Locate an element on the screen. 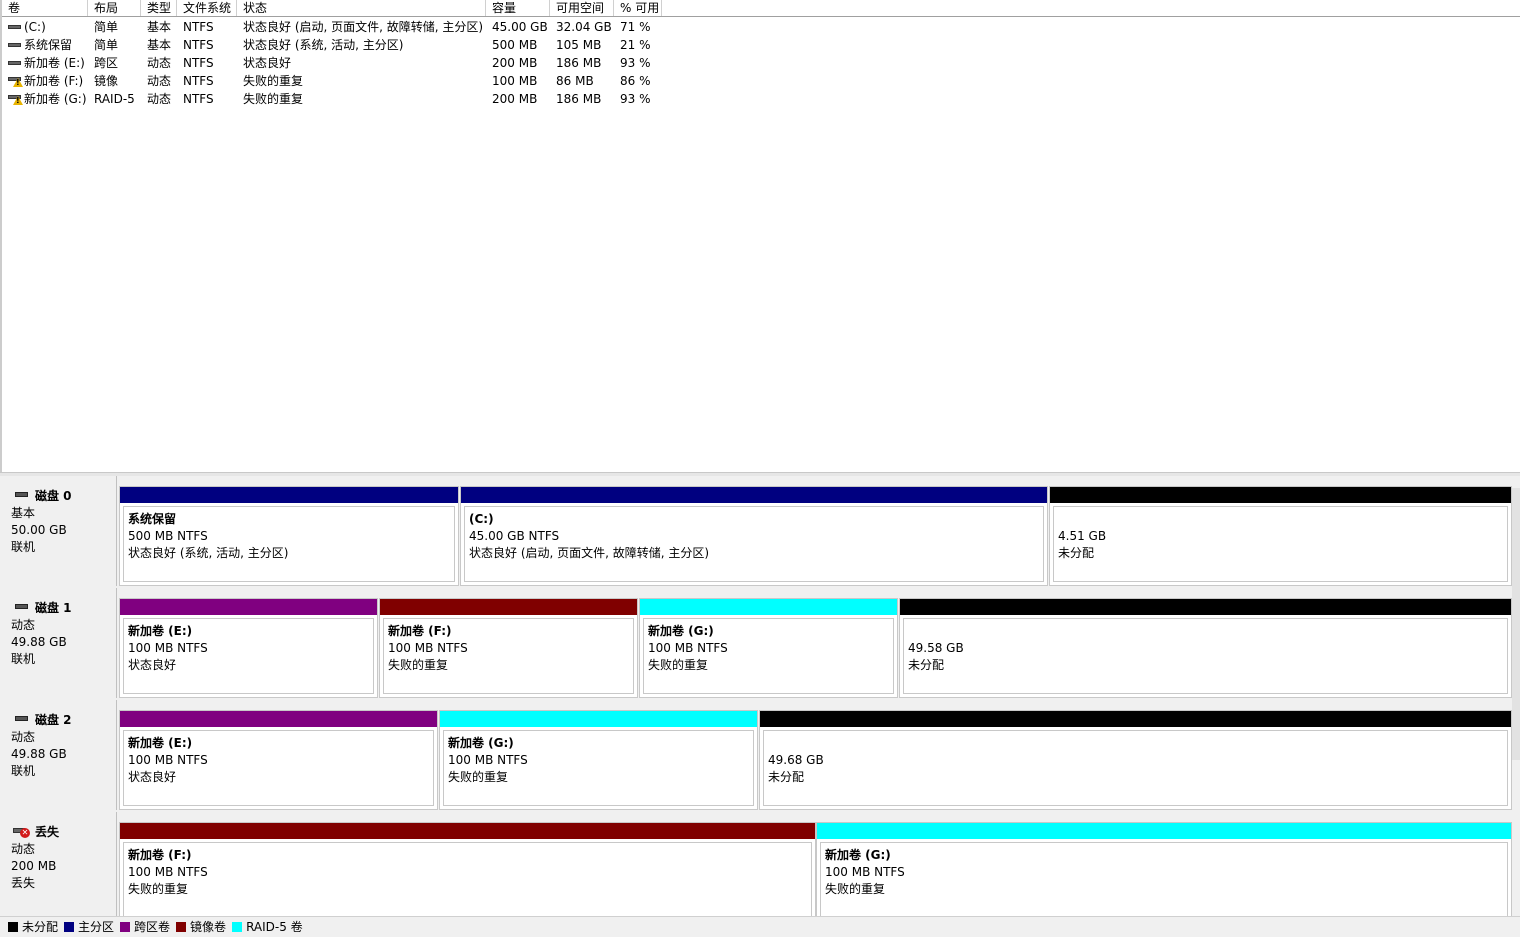  volume-layout: 跨区 is located at coordinates (106, 63).